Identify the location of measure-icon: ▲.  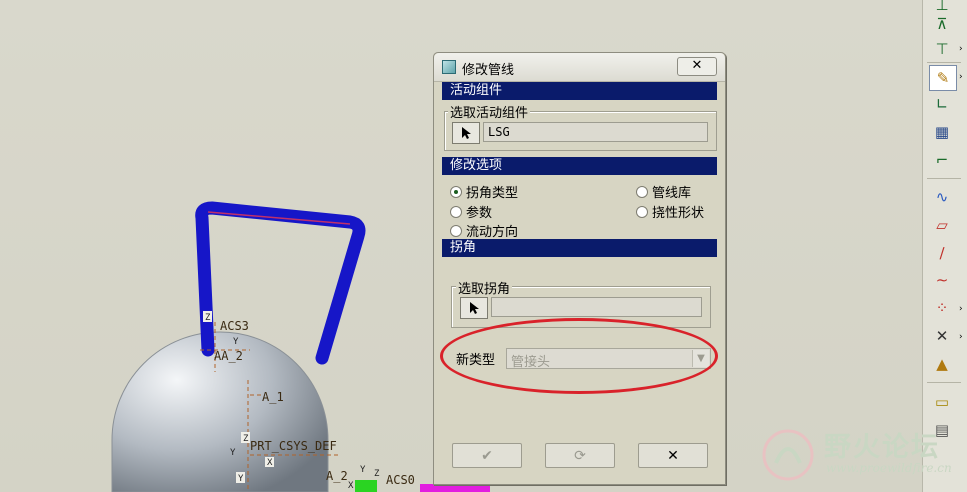
(942, 364).